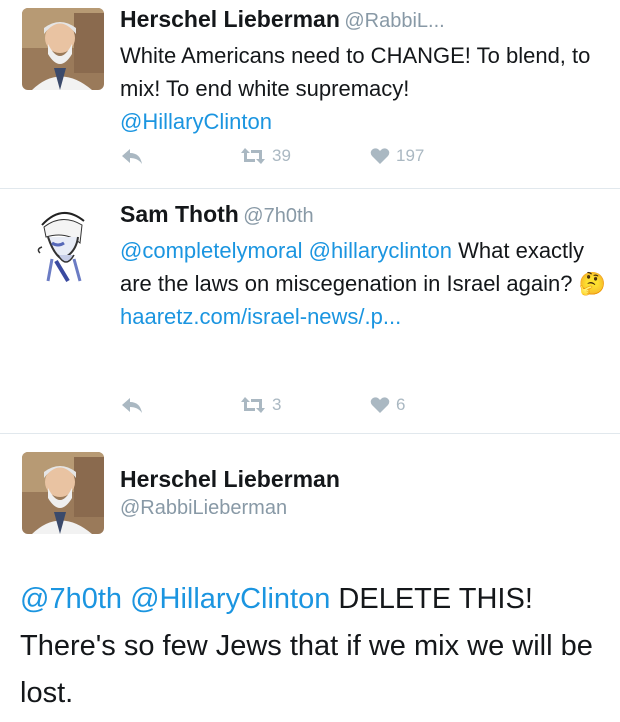 This screenshot has width=620, height=722. I want to click on tweet-actions: 39 197, so click(360, 158).